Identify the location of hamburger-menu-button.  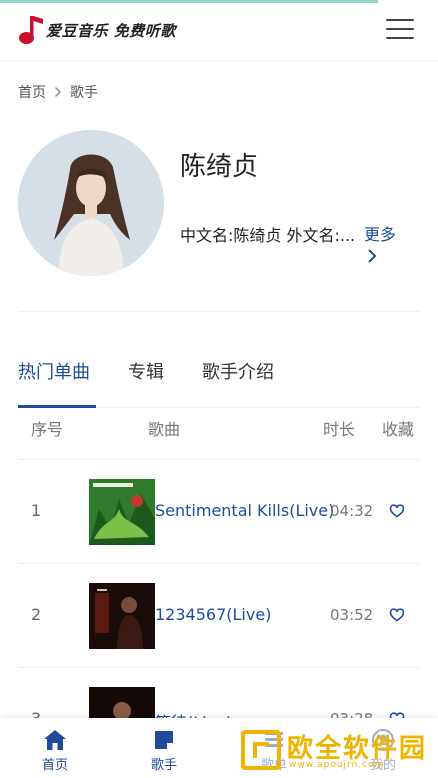
(400, 31).